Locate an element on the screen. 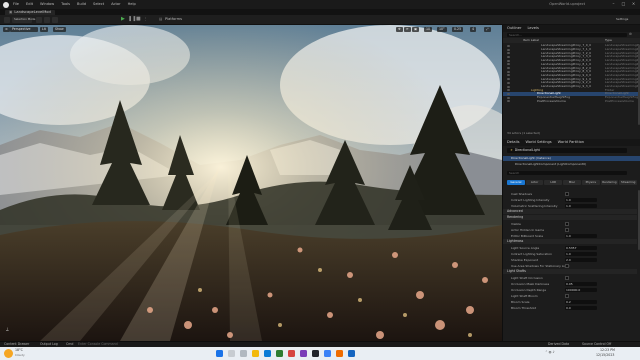 This screenshot has height=360, width=640. platforms-button: Platforms is located at coordinates (173, 19).